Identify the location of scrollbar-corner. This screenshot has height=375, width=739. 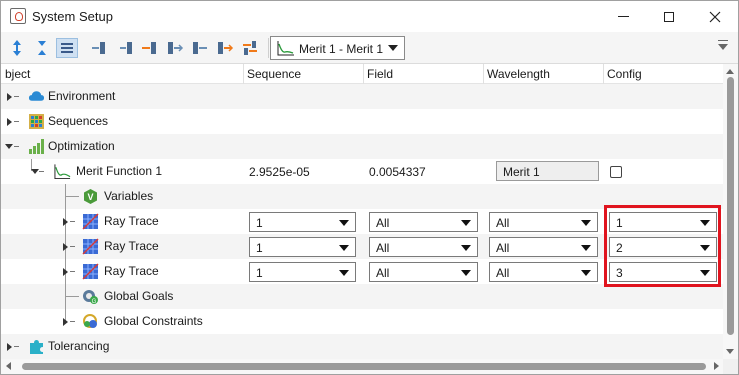
(730, 366).